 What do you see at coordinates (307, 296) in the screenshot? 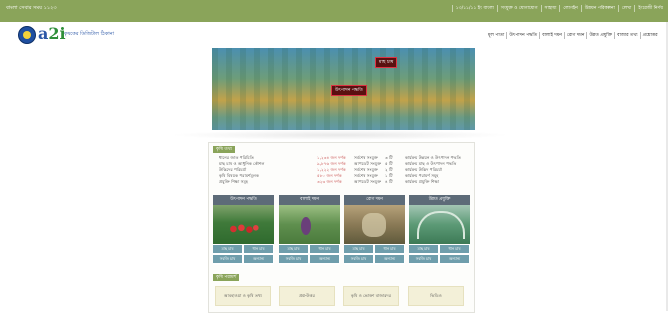
I see `quick-link: প্রশ্ন-উত্তর` at bounding box center [307, 296].